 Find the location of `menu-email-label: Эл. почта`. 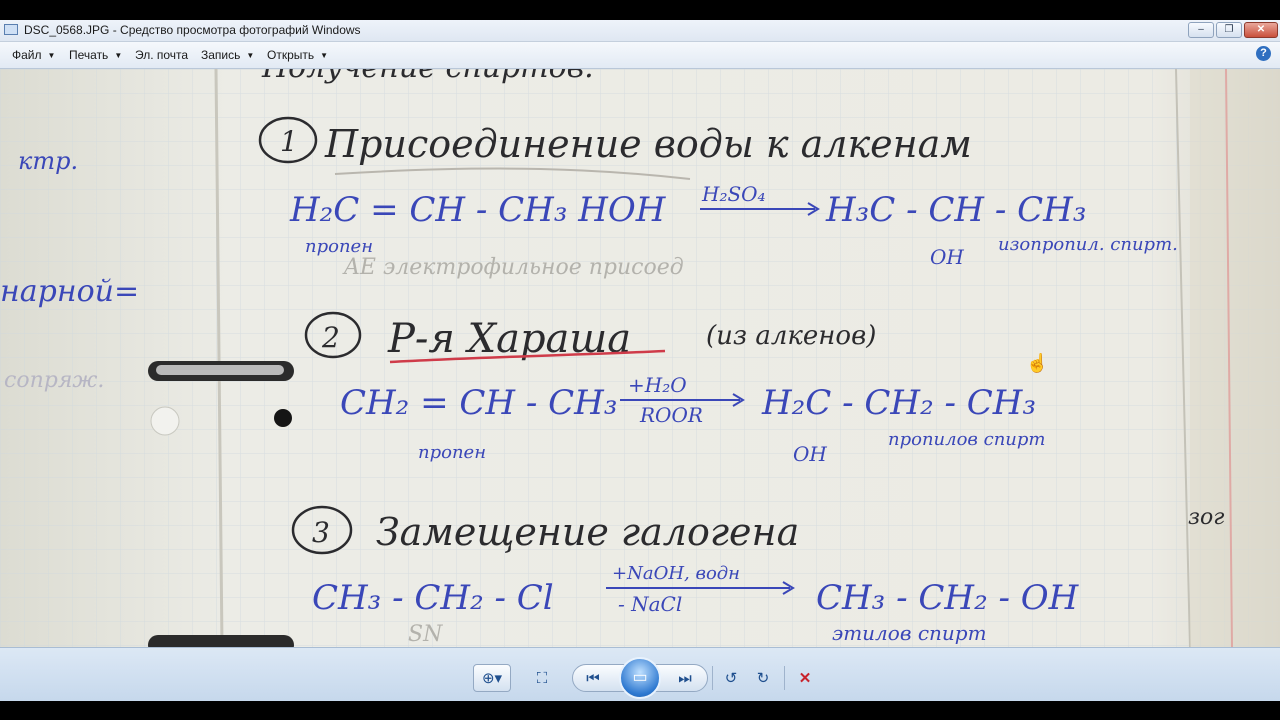

menu-email-label: Эл. почта is located at coordinates (162, 55).